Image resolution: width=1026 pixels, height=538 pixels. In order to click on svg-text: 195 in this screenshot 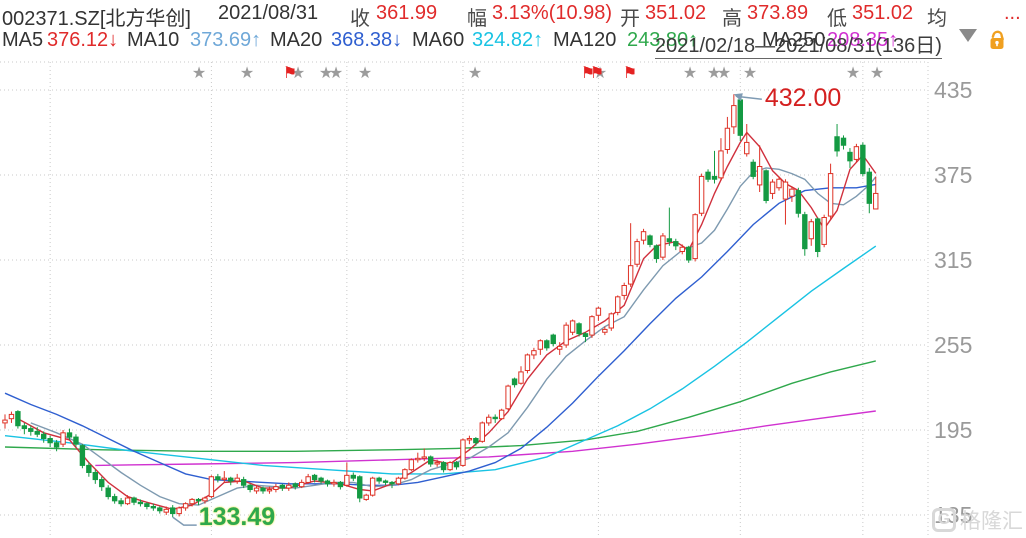, I will do `click(953, 430)`.